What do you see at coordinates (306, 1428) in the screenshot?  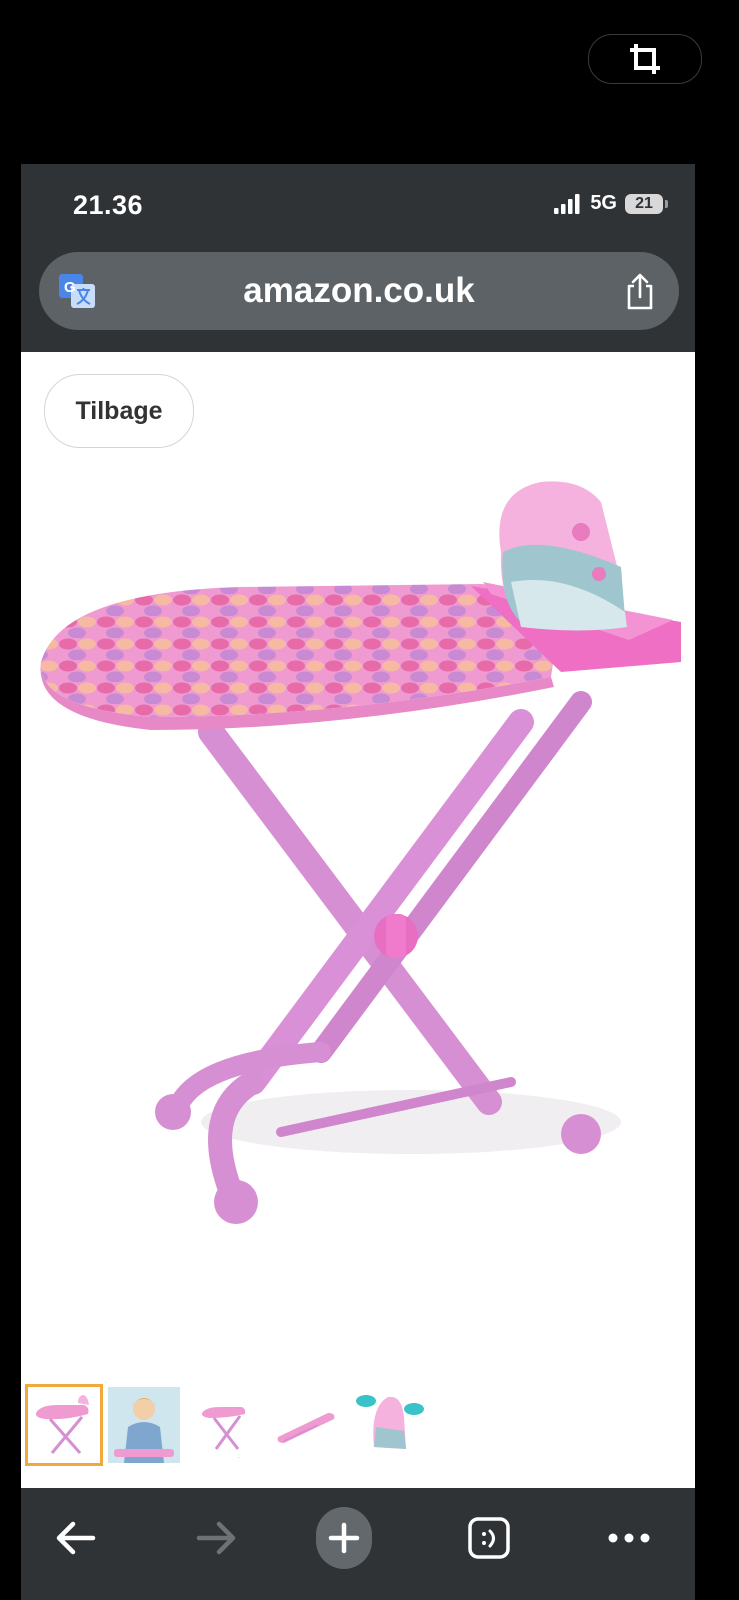 I see `thumbnail-folded-board-image` at bounding box center [306, 1428].